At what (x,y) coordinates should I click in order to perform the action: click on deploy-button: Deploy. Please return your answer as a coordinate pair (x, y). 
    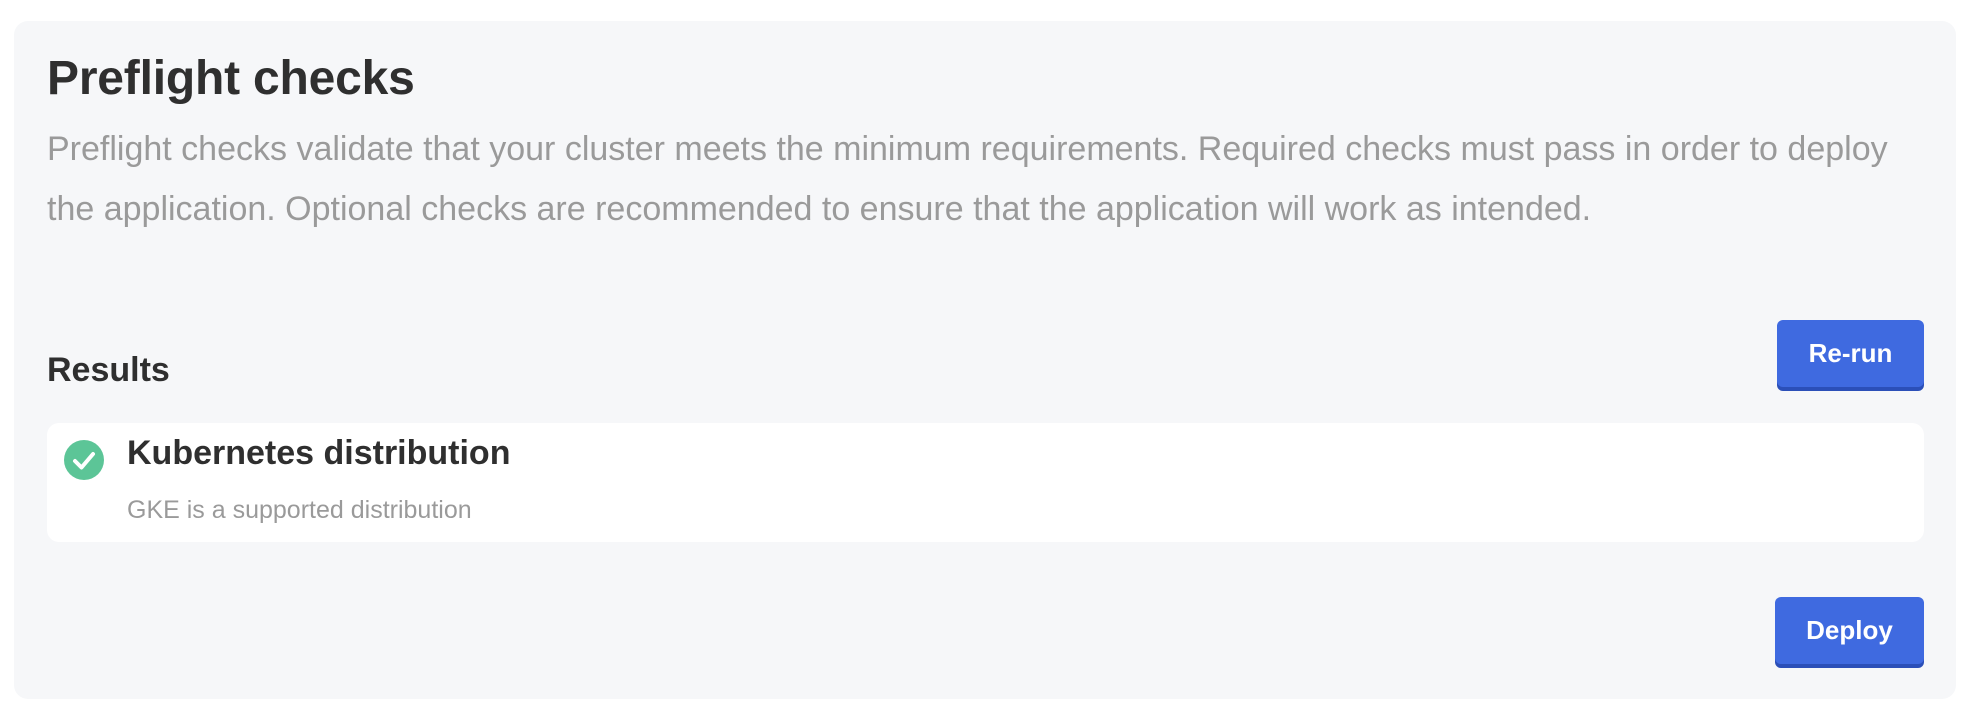
    Looking at the image, I should click on (1849, 630).